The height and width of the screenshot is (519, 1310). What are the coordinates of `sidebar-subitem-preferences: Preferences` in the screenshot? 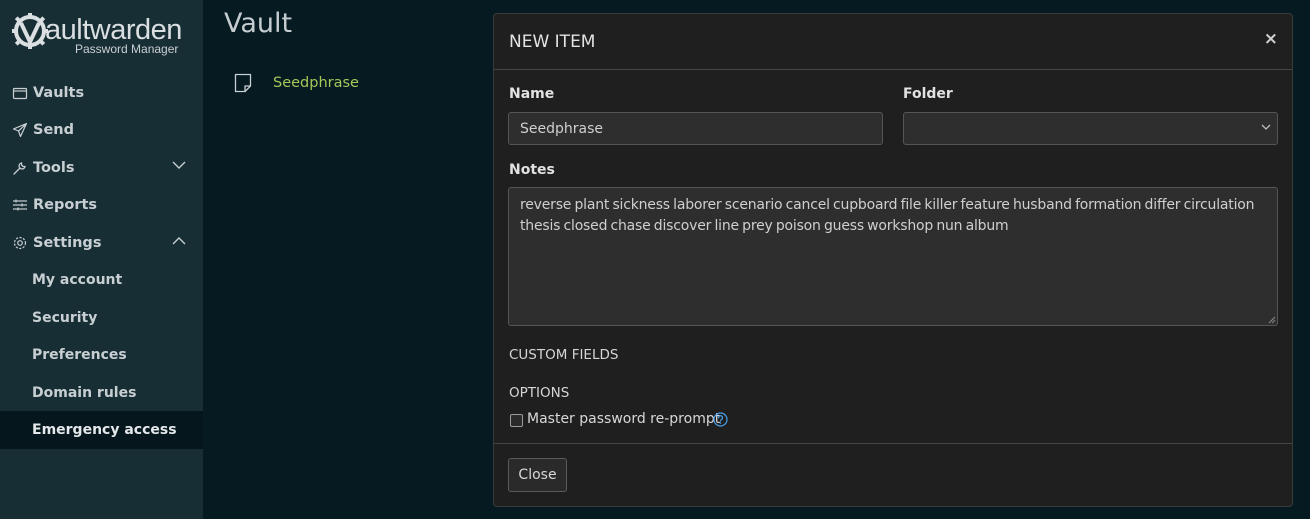 It's located at (101, 355).